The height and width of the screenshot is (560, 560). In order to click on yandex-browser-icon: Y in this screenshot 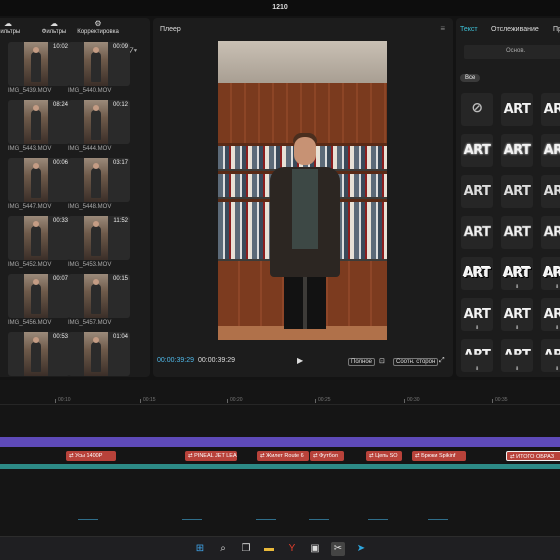, I will do `click(292, 549)`.